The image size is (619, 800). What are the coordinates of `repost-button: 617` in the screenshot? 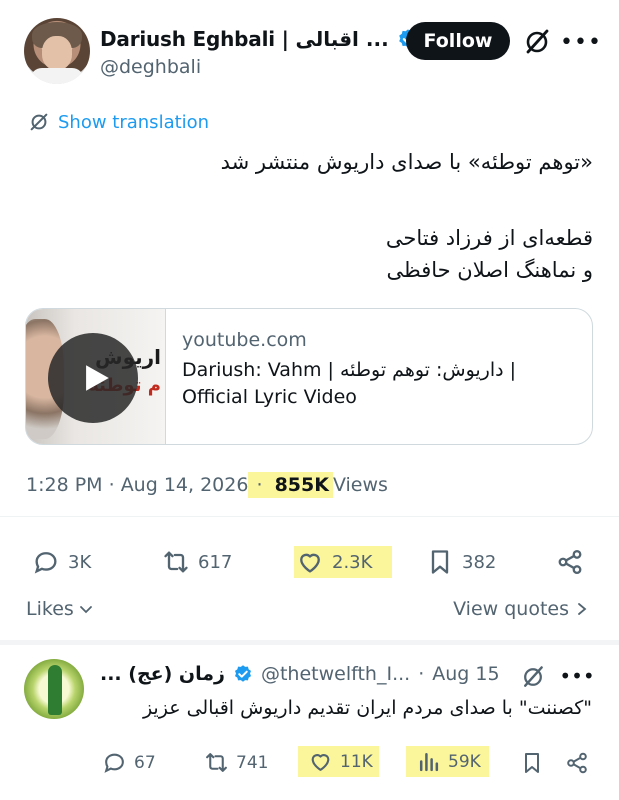 It's located at (197, 562).